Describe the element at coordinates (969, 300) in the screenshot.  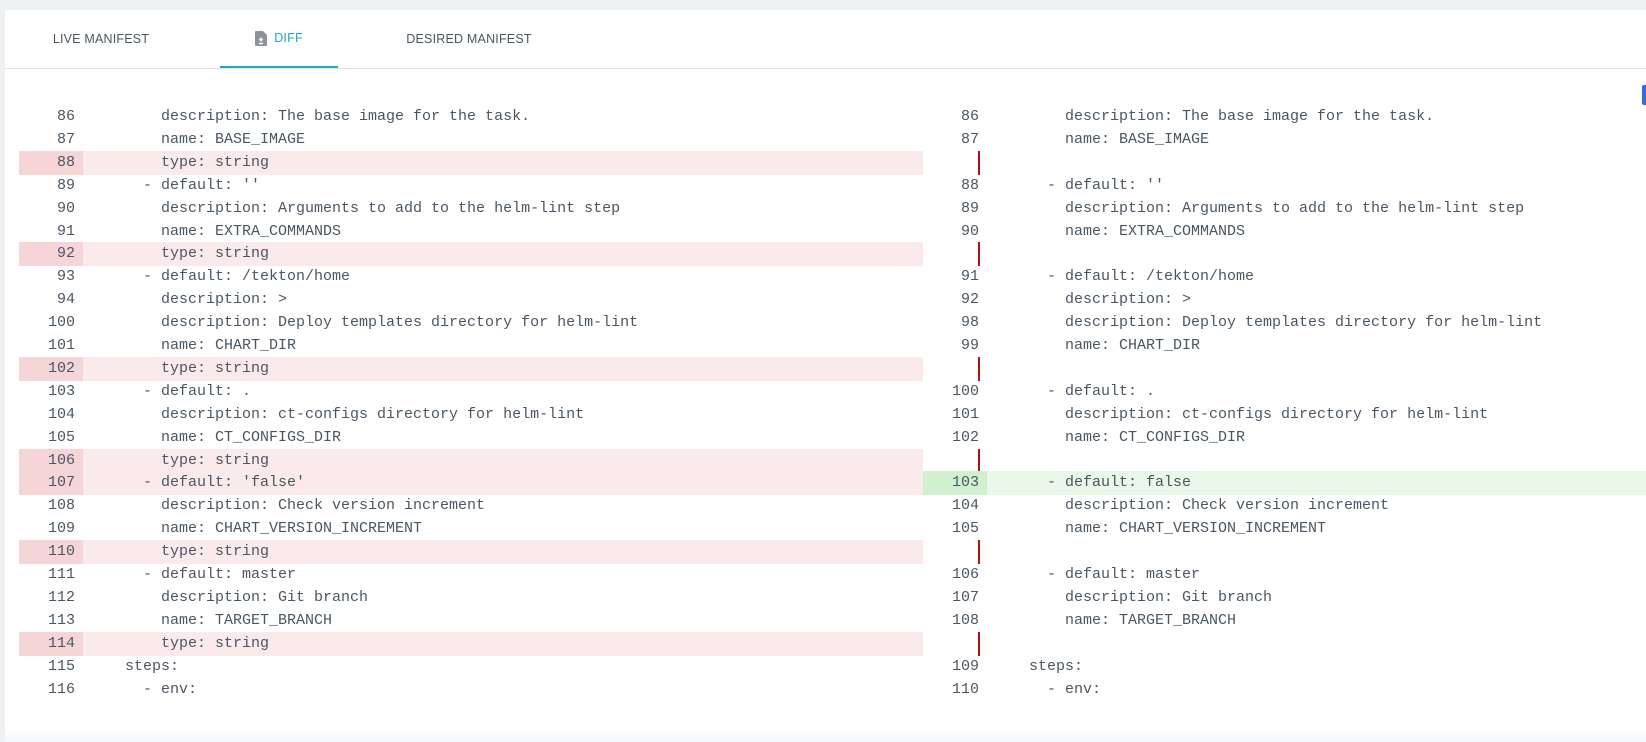
I see `line-number: 92` at that location.